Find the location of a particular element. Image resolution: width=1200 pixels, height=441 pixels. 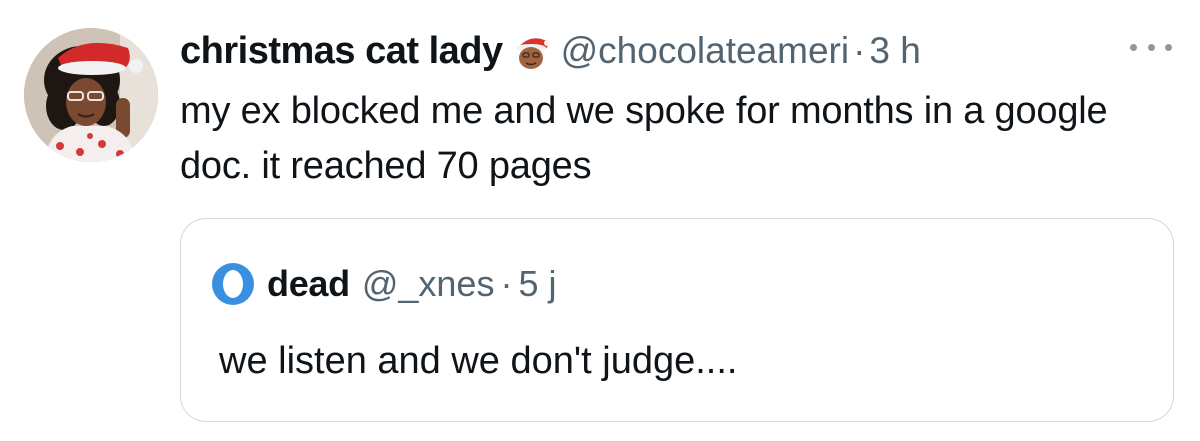

quoted-tweet-header: dead @_xnes · 5 j is located at coordinates (383, 284).